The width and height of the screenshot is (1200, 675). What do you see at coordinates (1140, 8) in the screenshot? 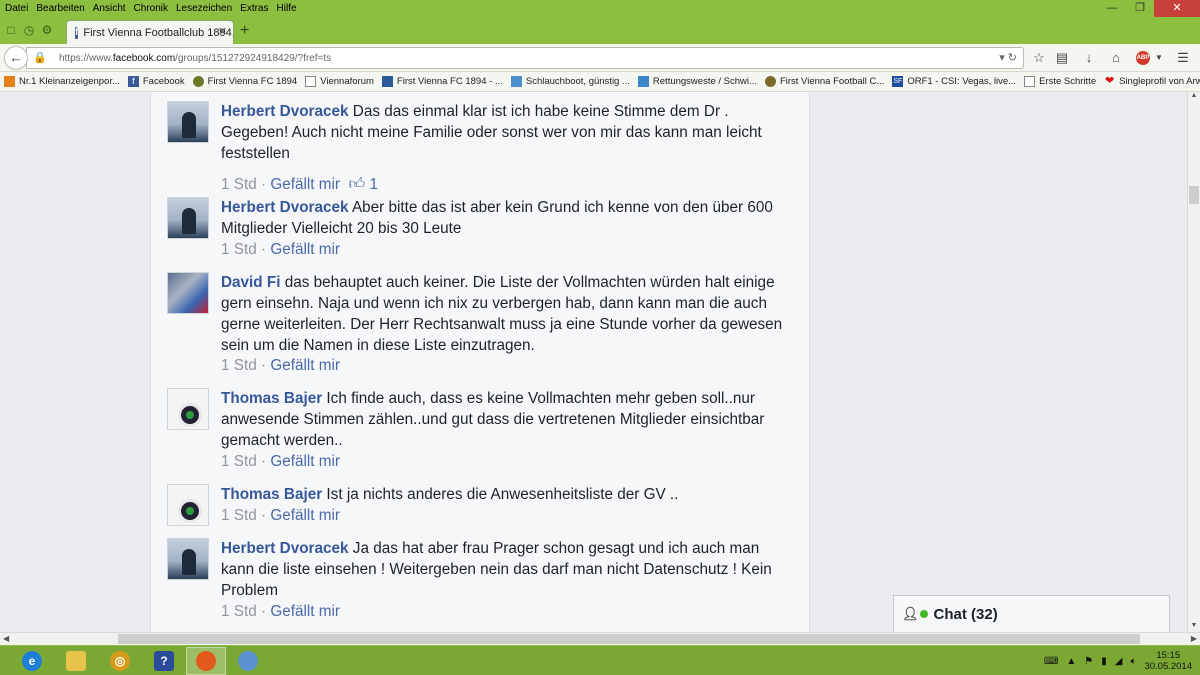
I see `maximize-icon: ❐` at bounding box center [1140, 8].